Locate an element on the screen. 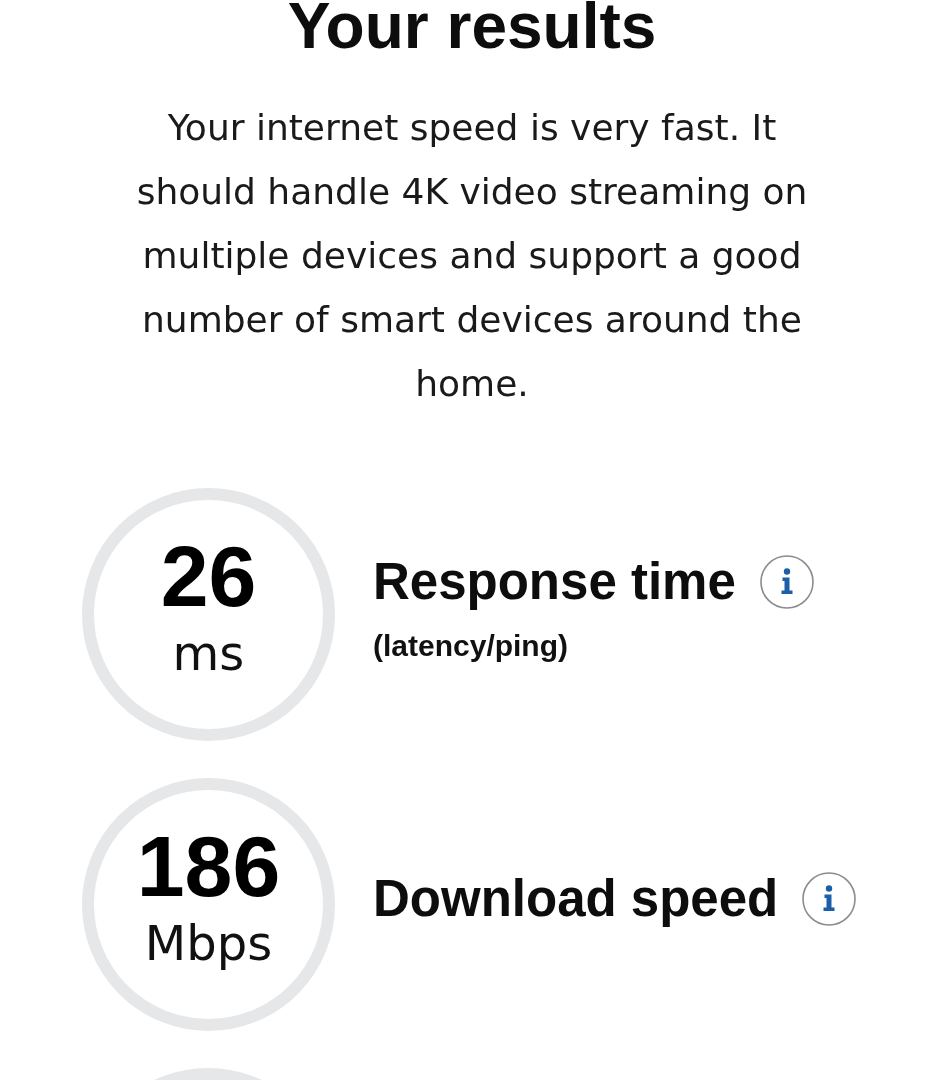 The image size is (944, 1080). page-title: Your results is located at coordinates (472, 26).